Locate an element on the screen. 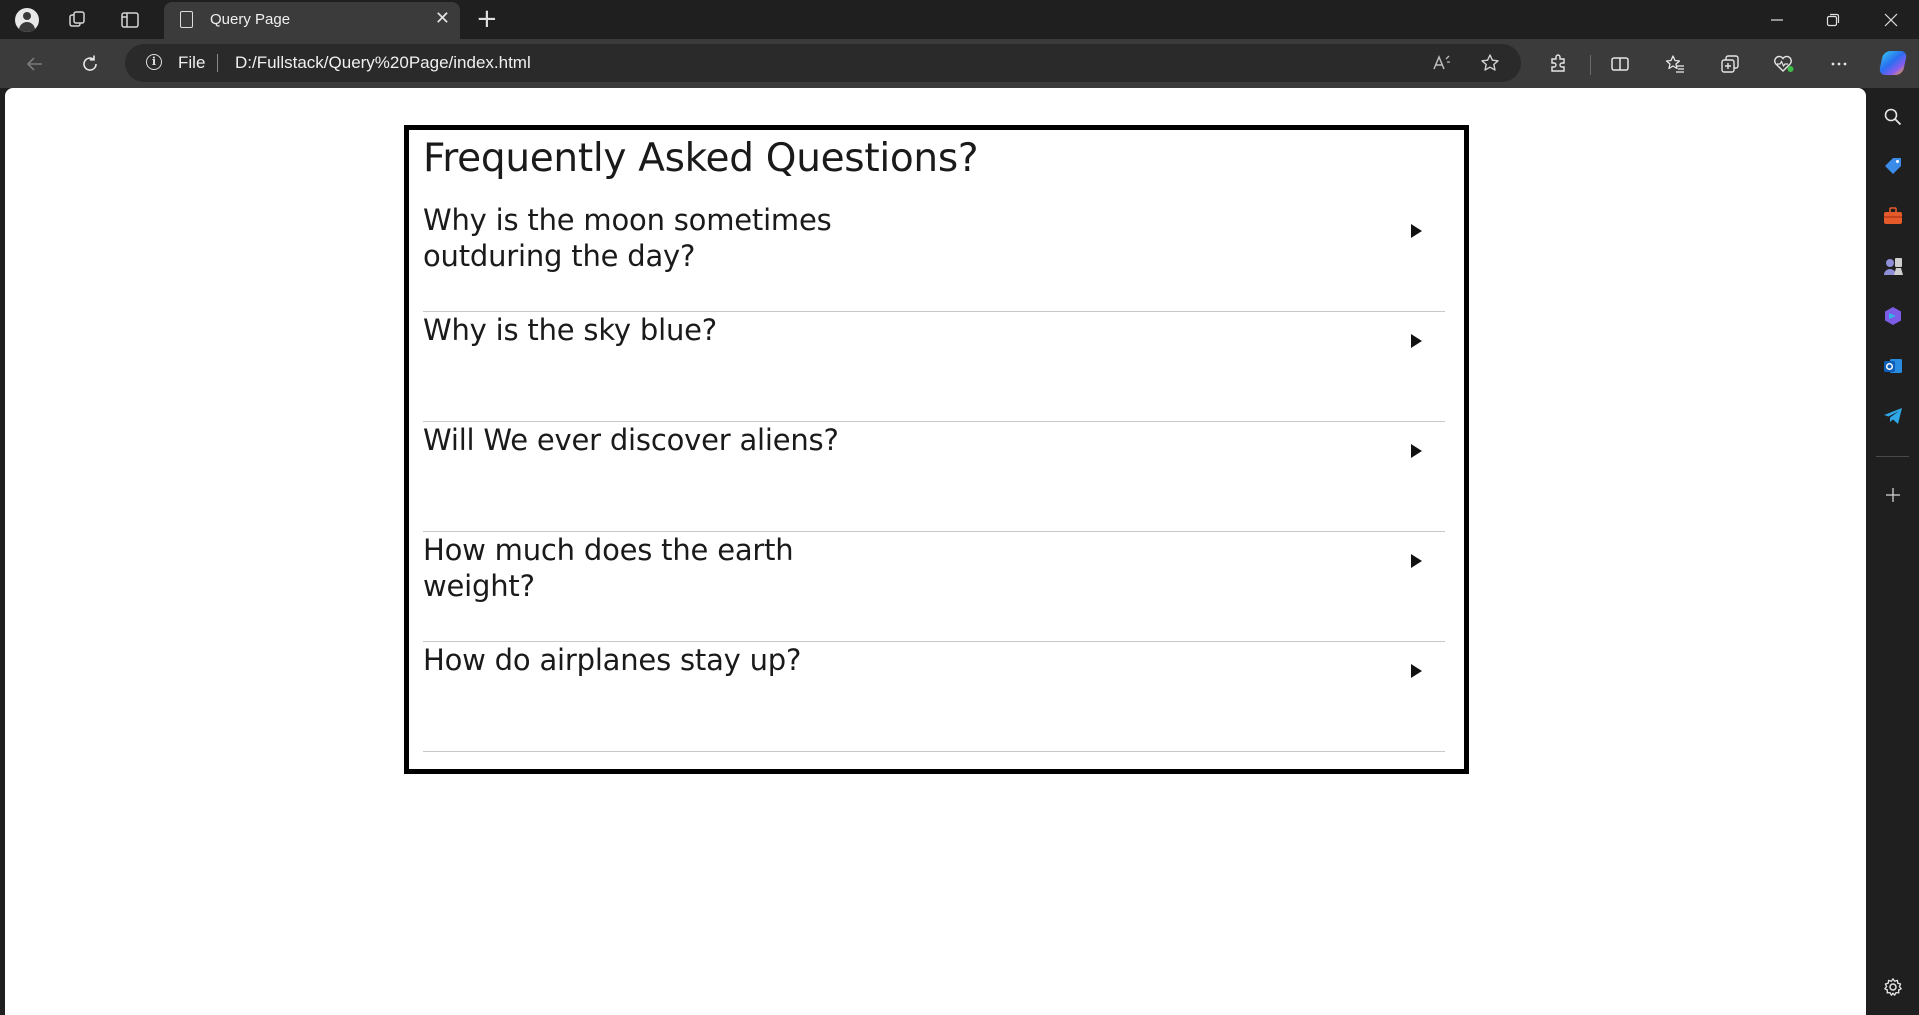 The image size is (1919, 1015). profile-icon is located at coordinates (27, 20).